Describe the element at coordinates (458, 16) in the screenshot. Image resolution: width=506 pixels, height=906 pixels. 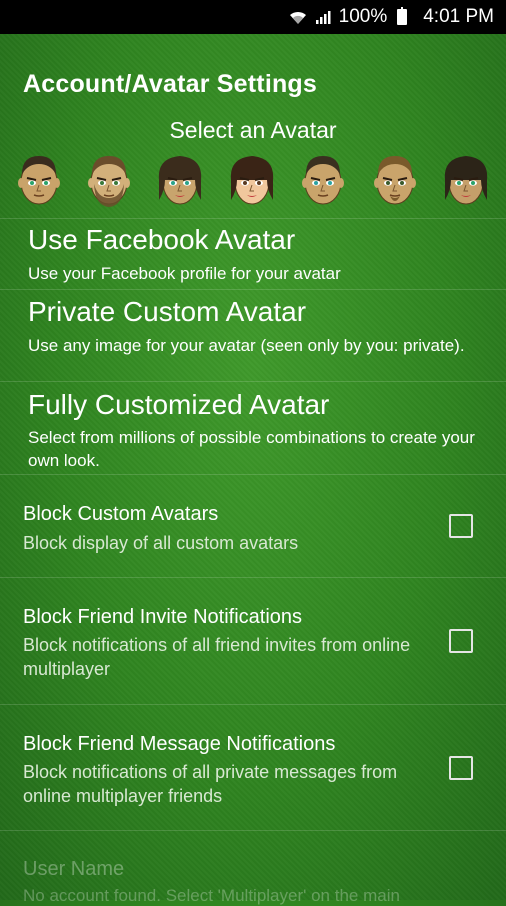
I see `clock: 4:01 PM` at that location.